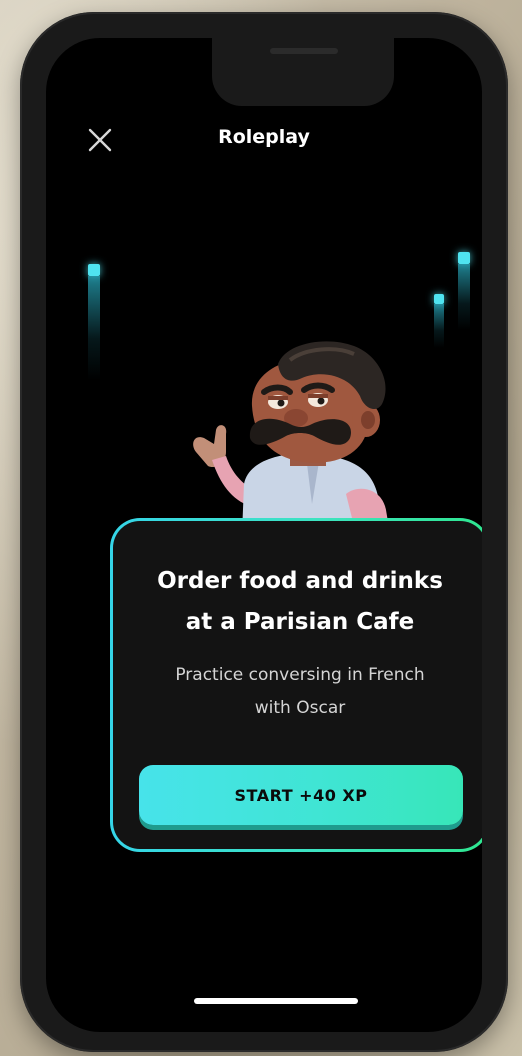 Image resolution: width=522 pixels, height=1056 pixels. What do you see at coordinates (291, 437) in the screenshot?
I see `waiter-character-illustration` at bounding box center [291, 437].